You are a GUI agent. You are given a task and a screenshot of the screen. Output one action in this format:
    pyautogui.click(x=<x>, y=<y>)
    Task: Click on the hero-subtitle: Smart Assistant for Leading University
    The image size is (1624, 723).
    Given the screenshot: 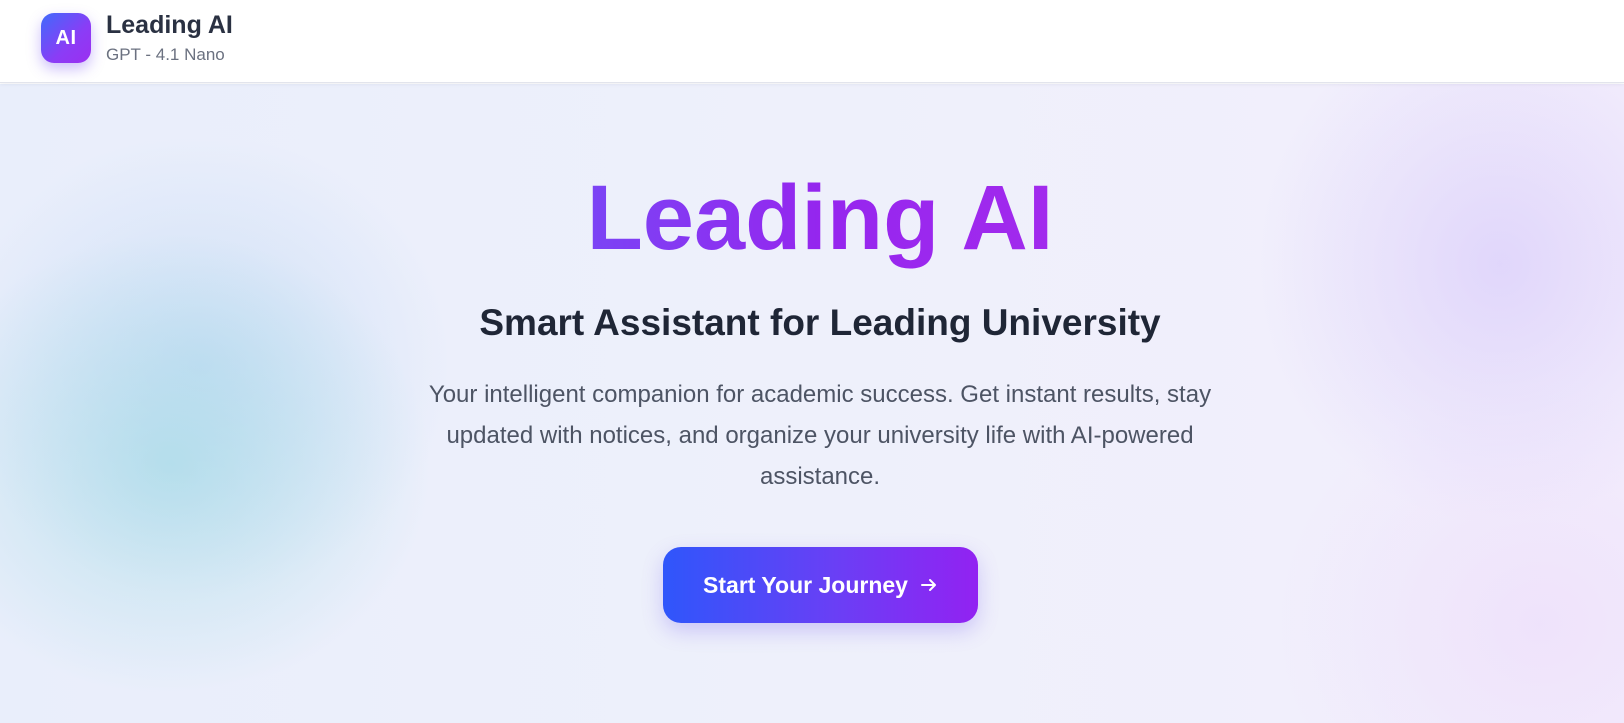 What is the action you would take?
    pyautogui.click(x=820, y=322)
    